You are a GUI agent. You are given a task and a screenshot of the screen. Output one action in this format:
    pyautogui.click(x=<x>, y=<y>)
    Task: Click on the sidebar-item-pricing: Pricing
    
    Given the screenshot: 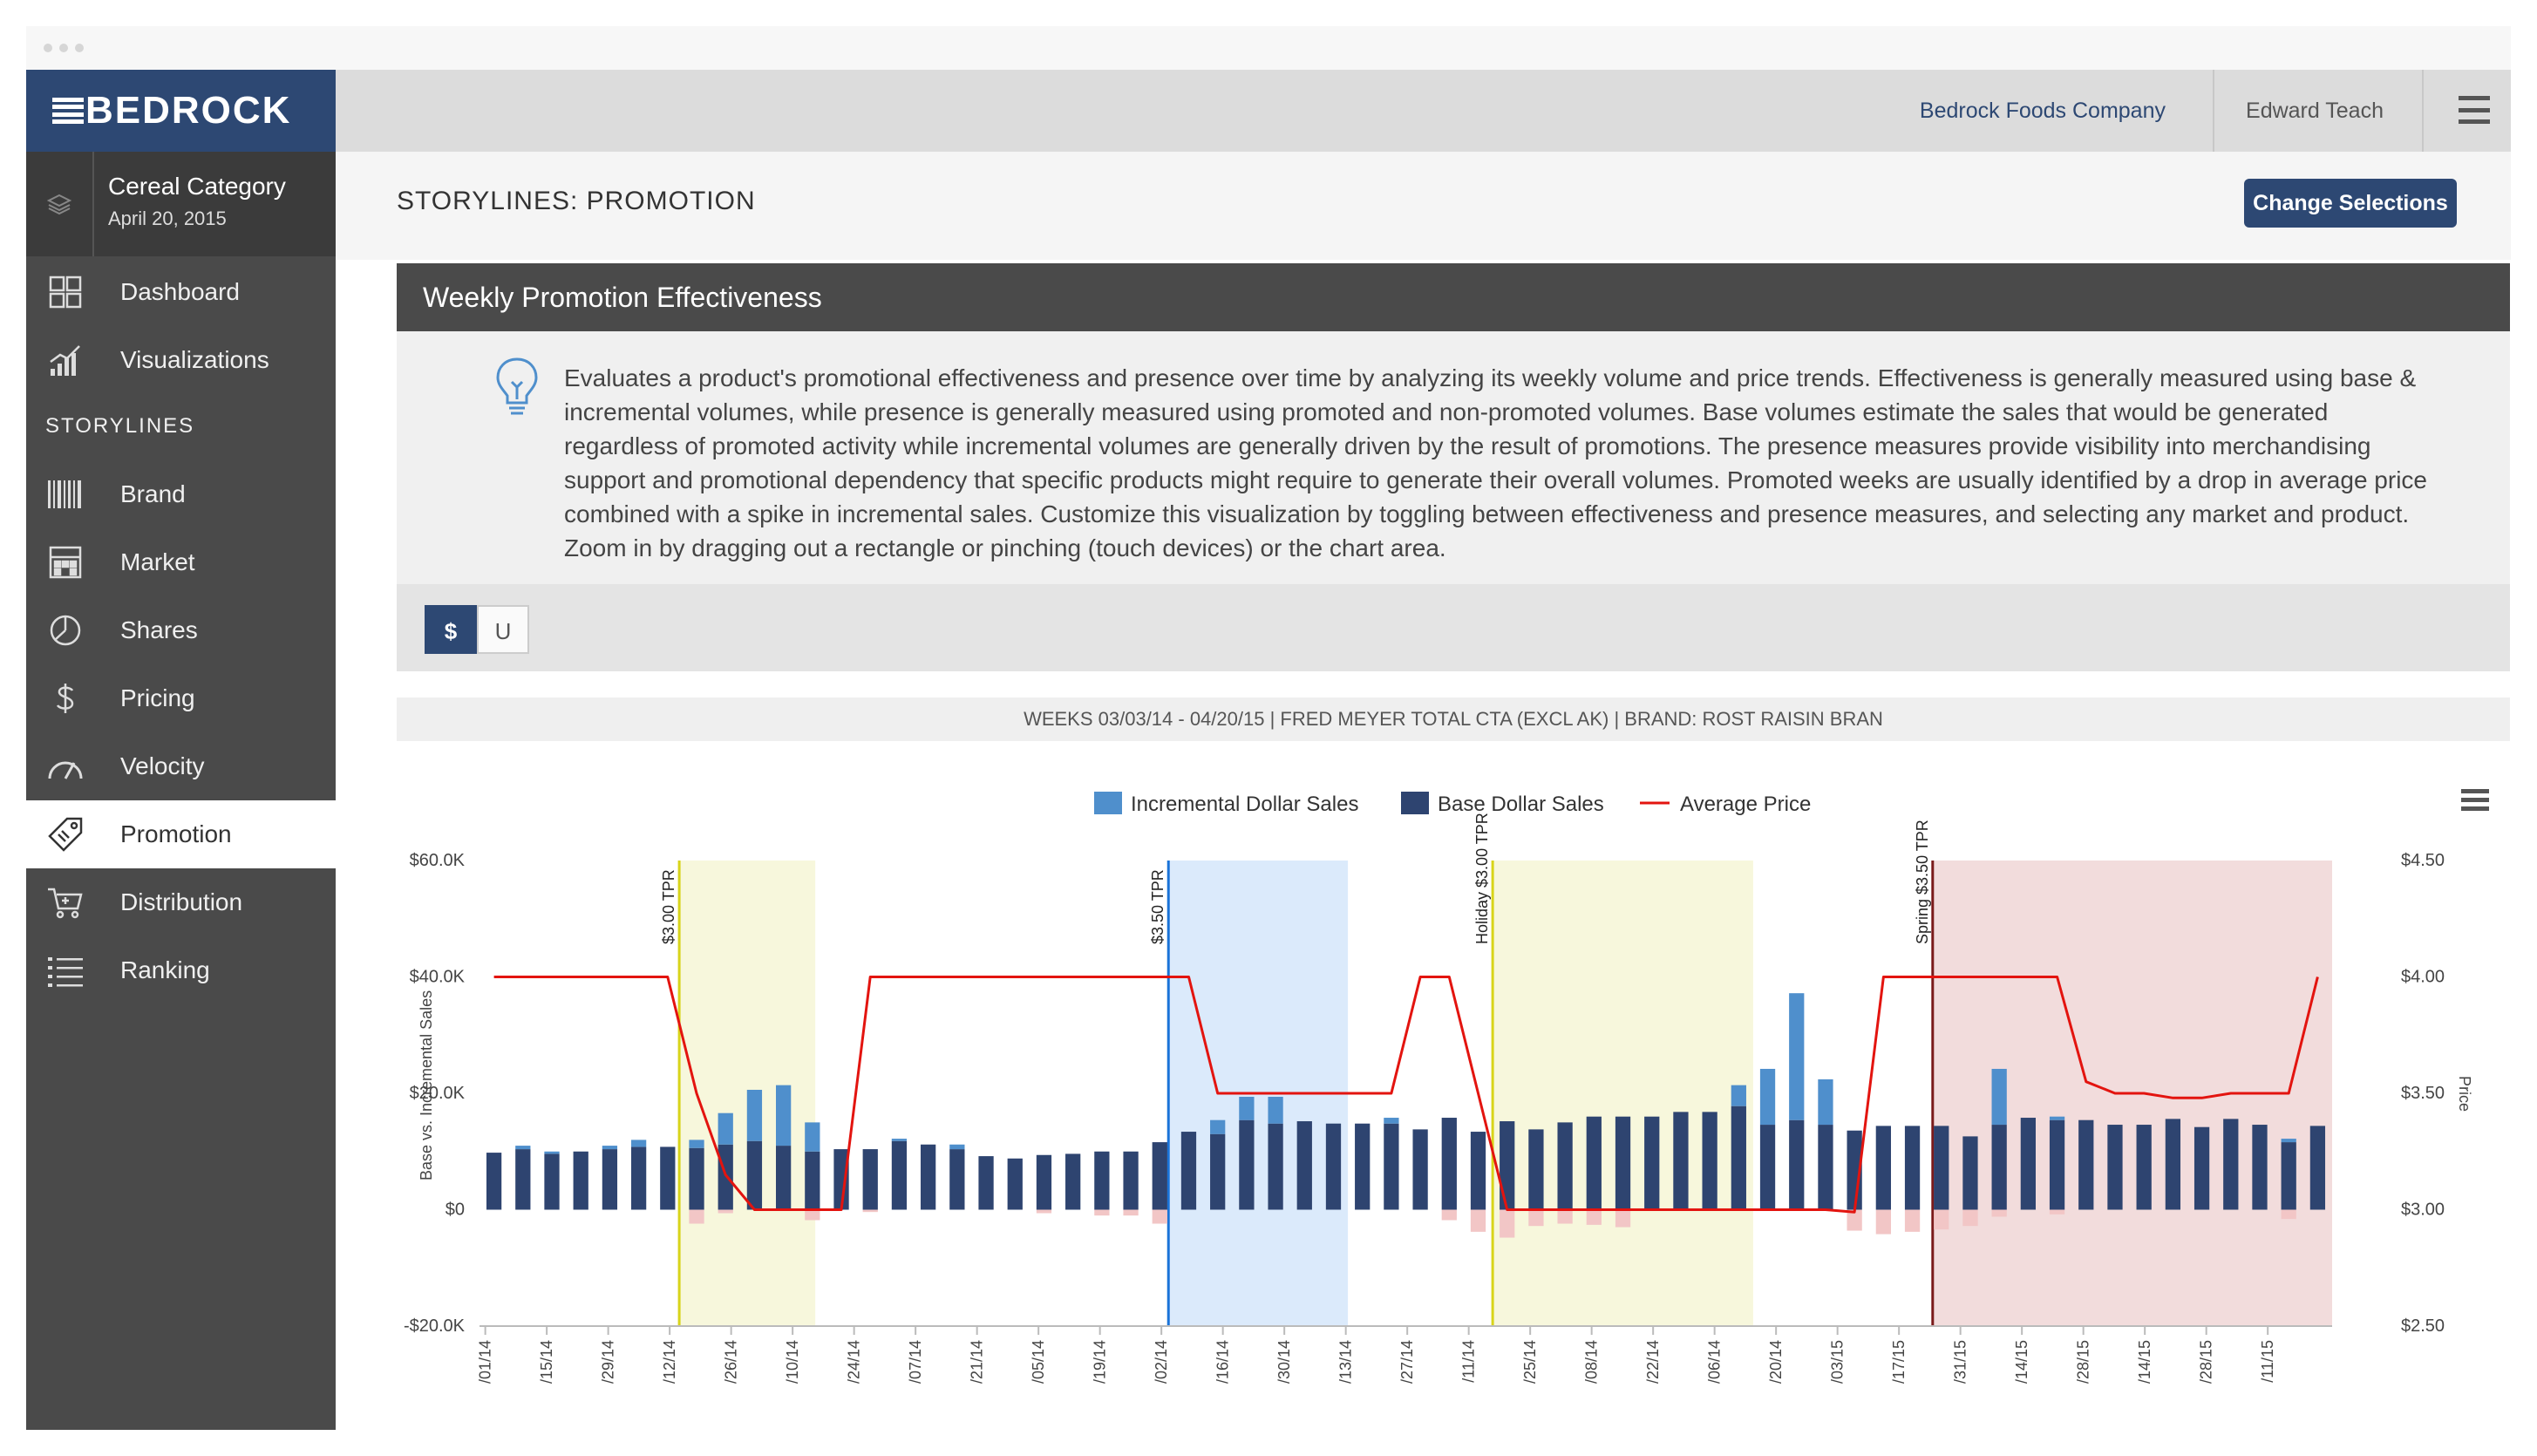 What is the action you would take?
    pyautogui.click(x=181, y=698)
    